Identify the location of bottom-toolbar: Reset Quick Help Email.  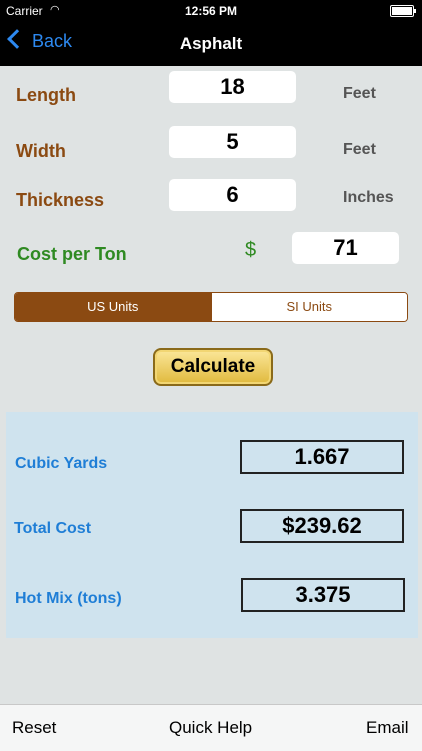
(211, 727).